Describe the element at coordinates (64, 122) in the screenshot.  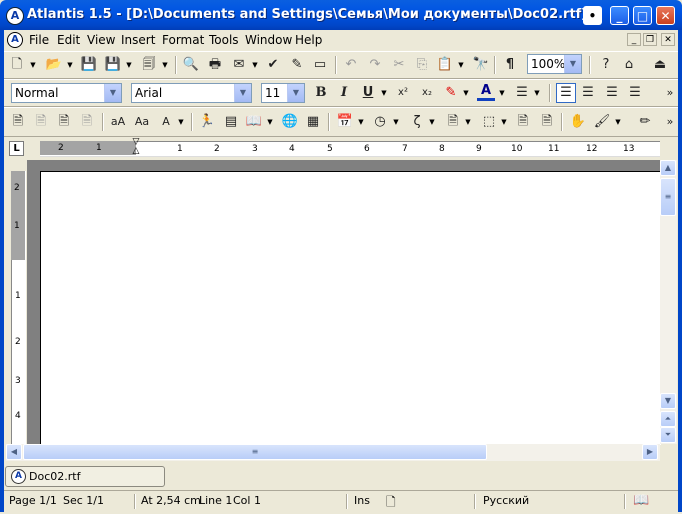
I see `doc-blue-icon: 🗎` at that location.